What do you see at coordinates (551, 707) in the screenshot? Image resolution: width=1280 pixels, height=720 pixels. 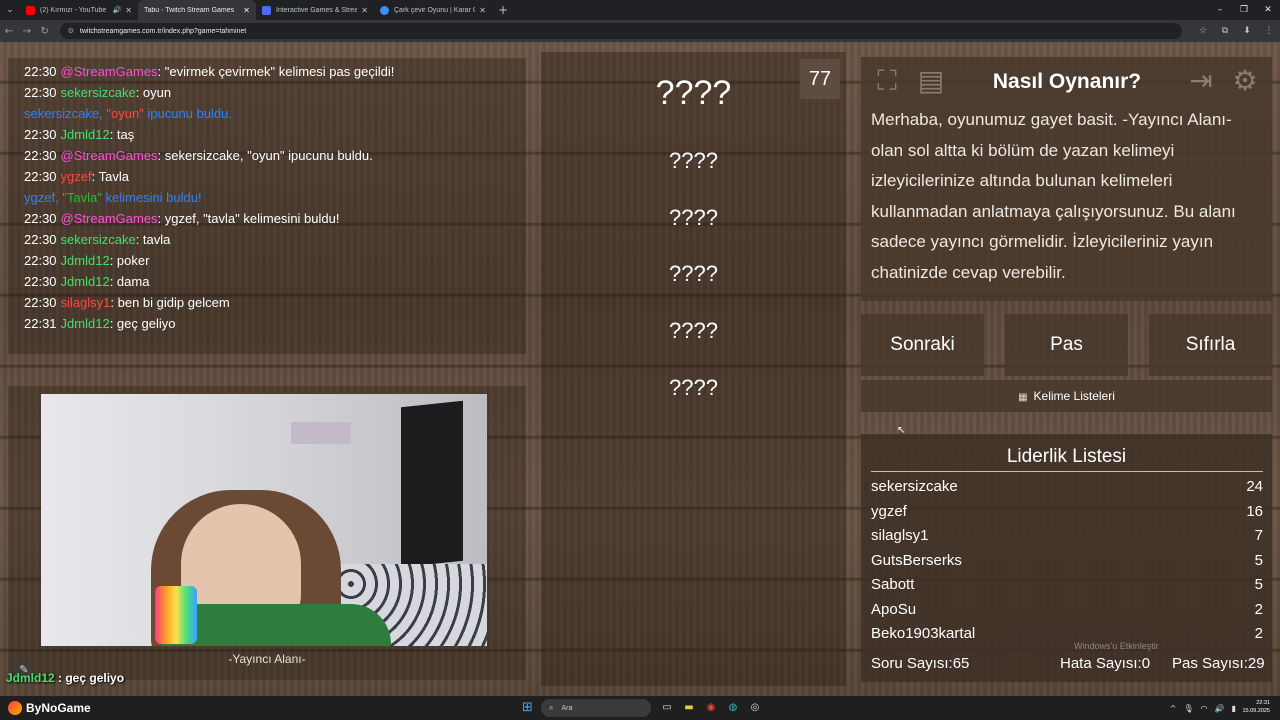 I see `search-icon: ⌕` at bounding box center [551, 707].